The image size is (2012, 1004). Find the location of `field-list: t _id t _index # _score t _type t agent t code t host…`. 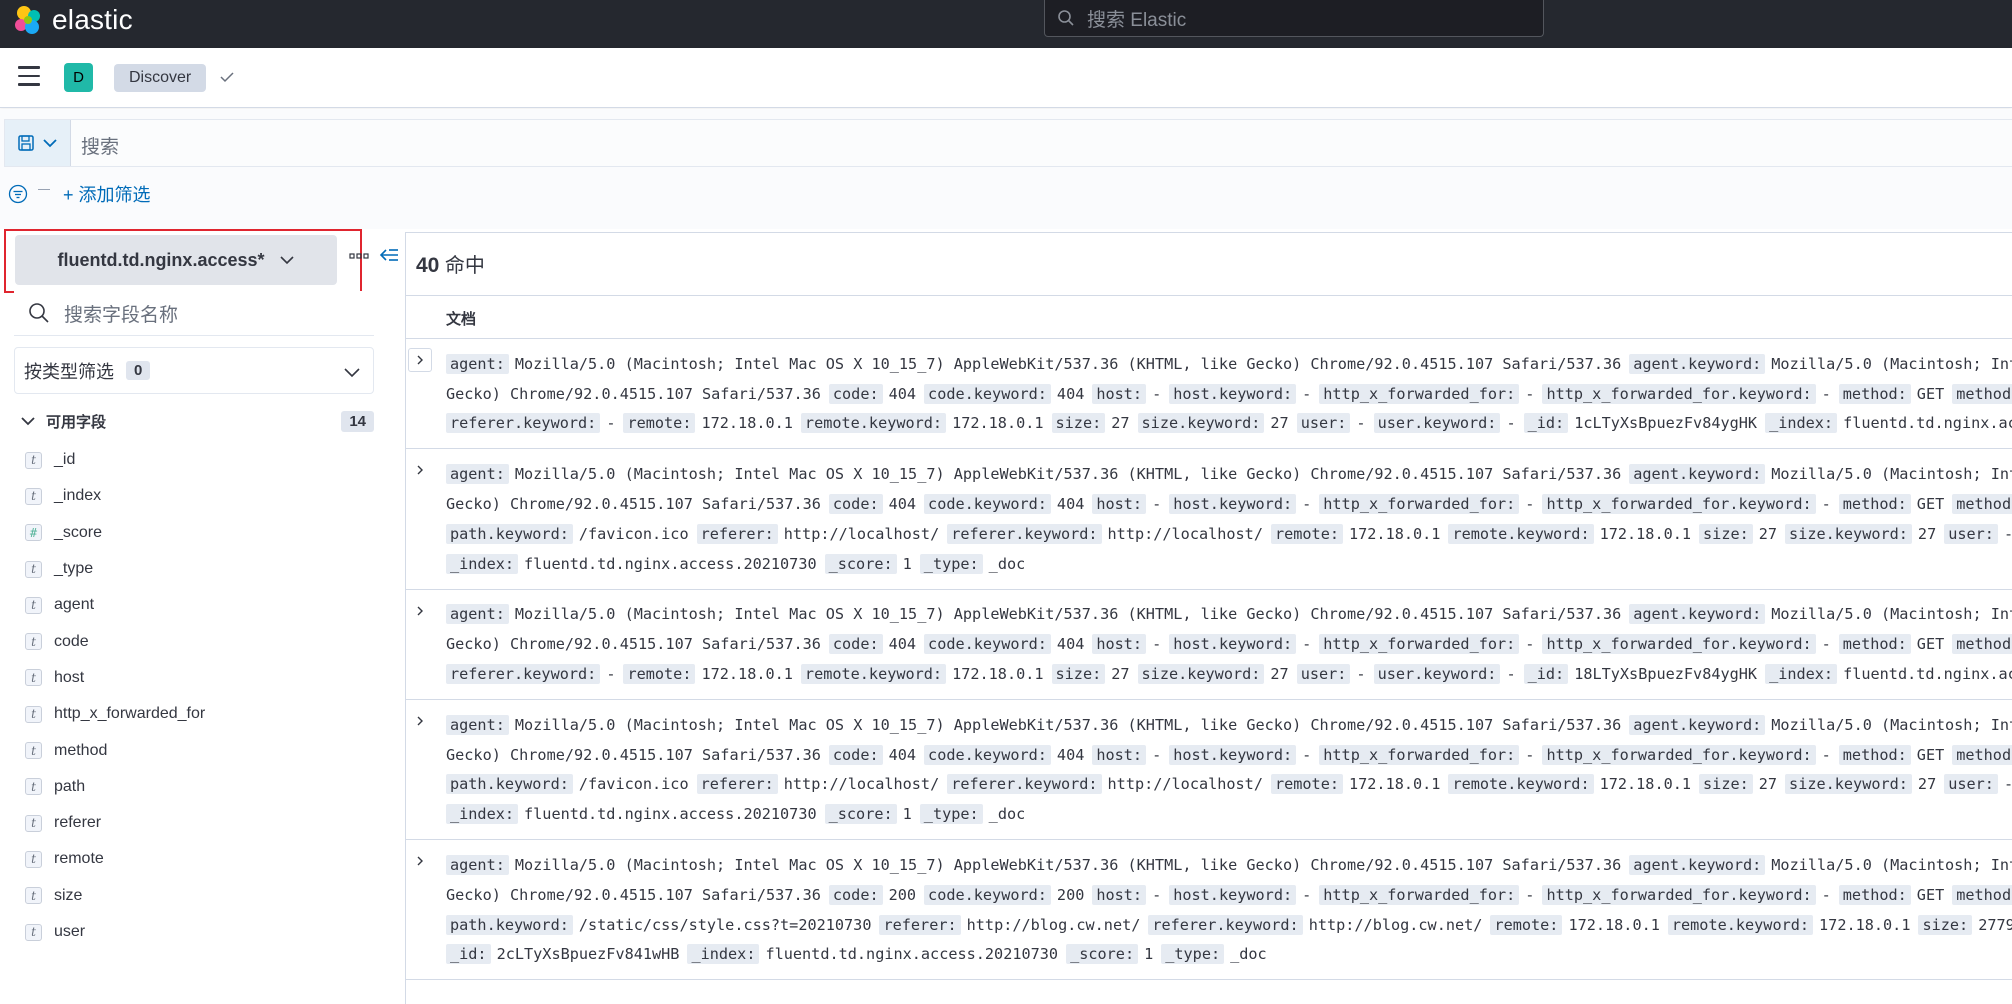

field-list: t _id t _index # _score t _type t agent t code t host… is located at coordinates (115, 696).